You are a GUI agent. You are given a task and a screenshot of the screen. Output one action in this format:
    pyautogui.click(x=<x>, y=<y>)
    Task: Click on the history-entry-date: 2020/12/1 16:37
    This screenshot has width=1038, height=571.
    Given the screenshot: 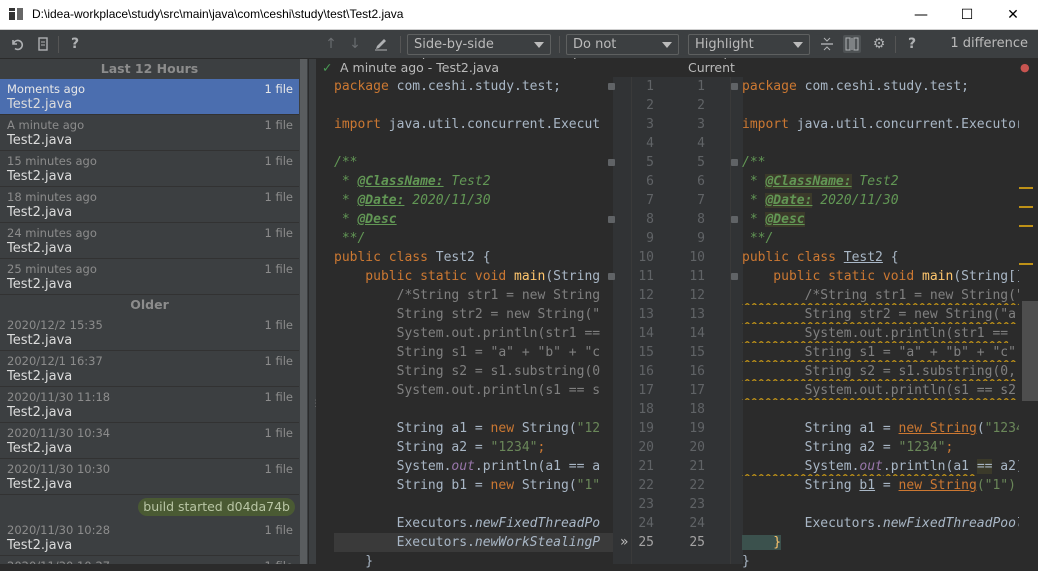 What is the action you would take?
    pyautogui.click(x=55, y=361)
    